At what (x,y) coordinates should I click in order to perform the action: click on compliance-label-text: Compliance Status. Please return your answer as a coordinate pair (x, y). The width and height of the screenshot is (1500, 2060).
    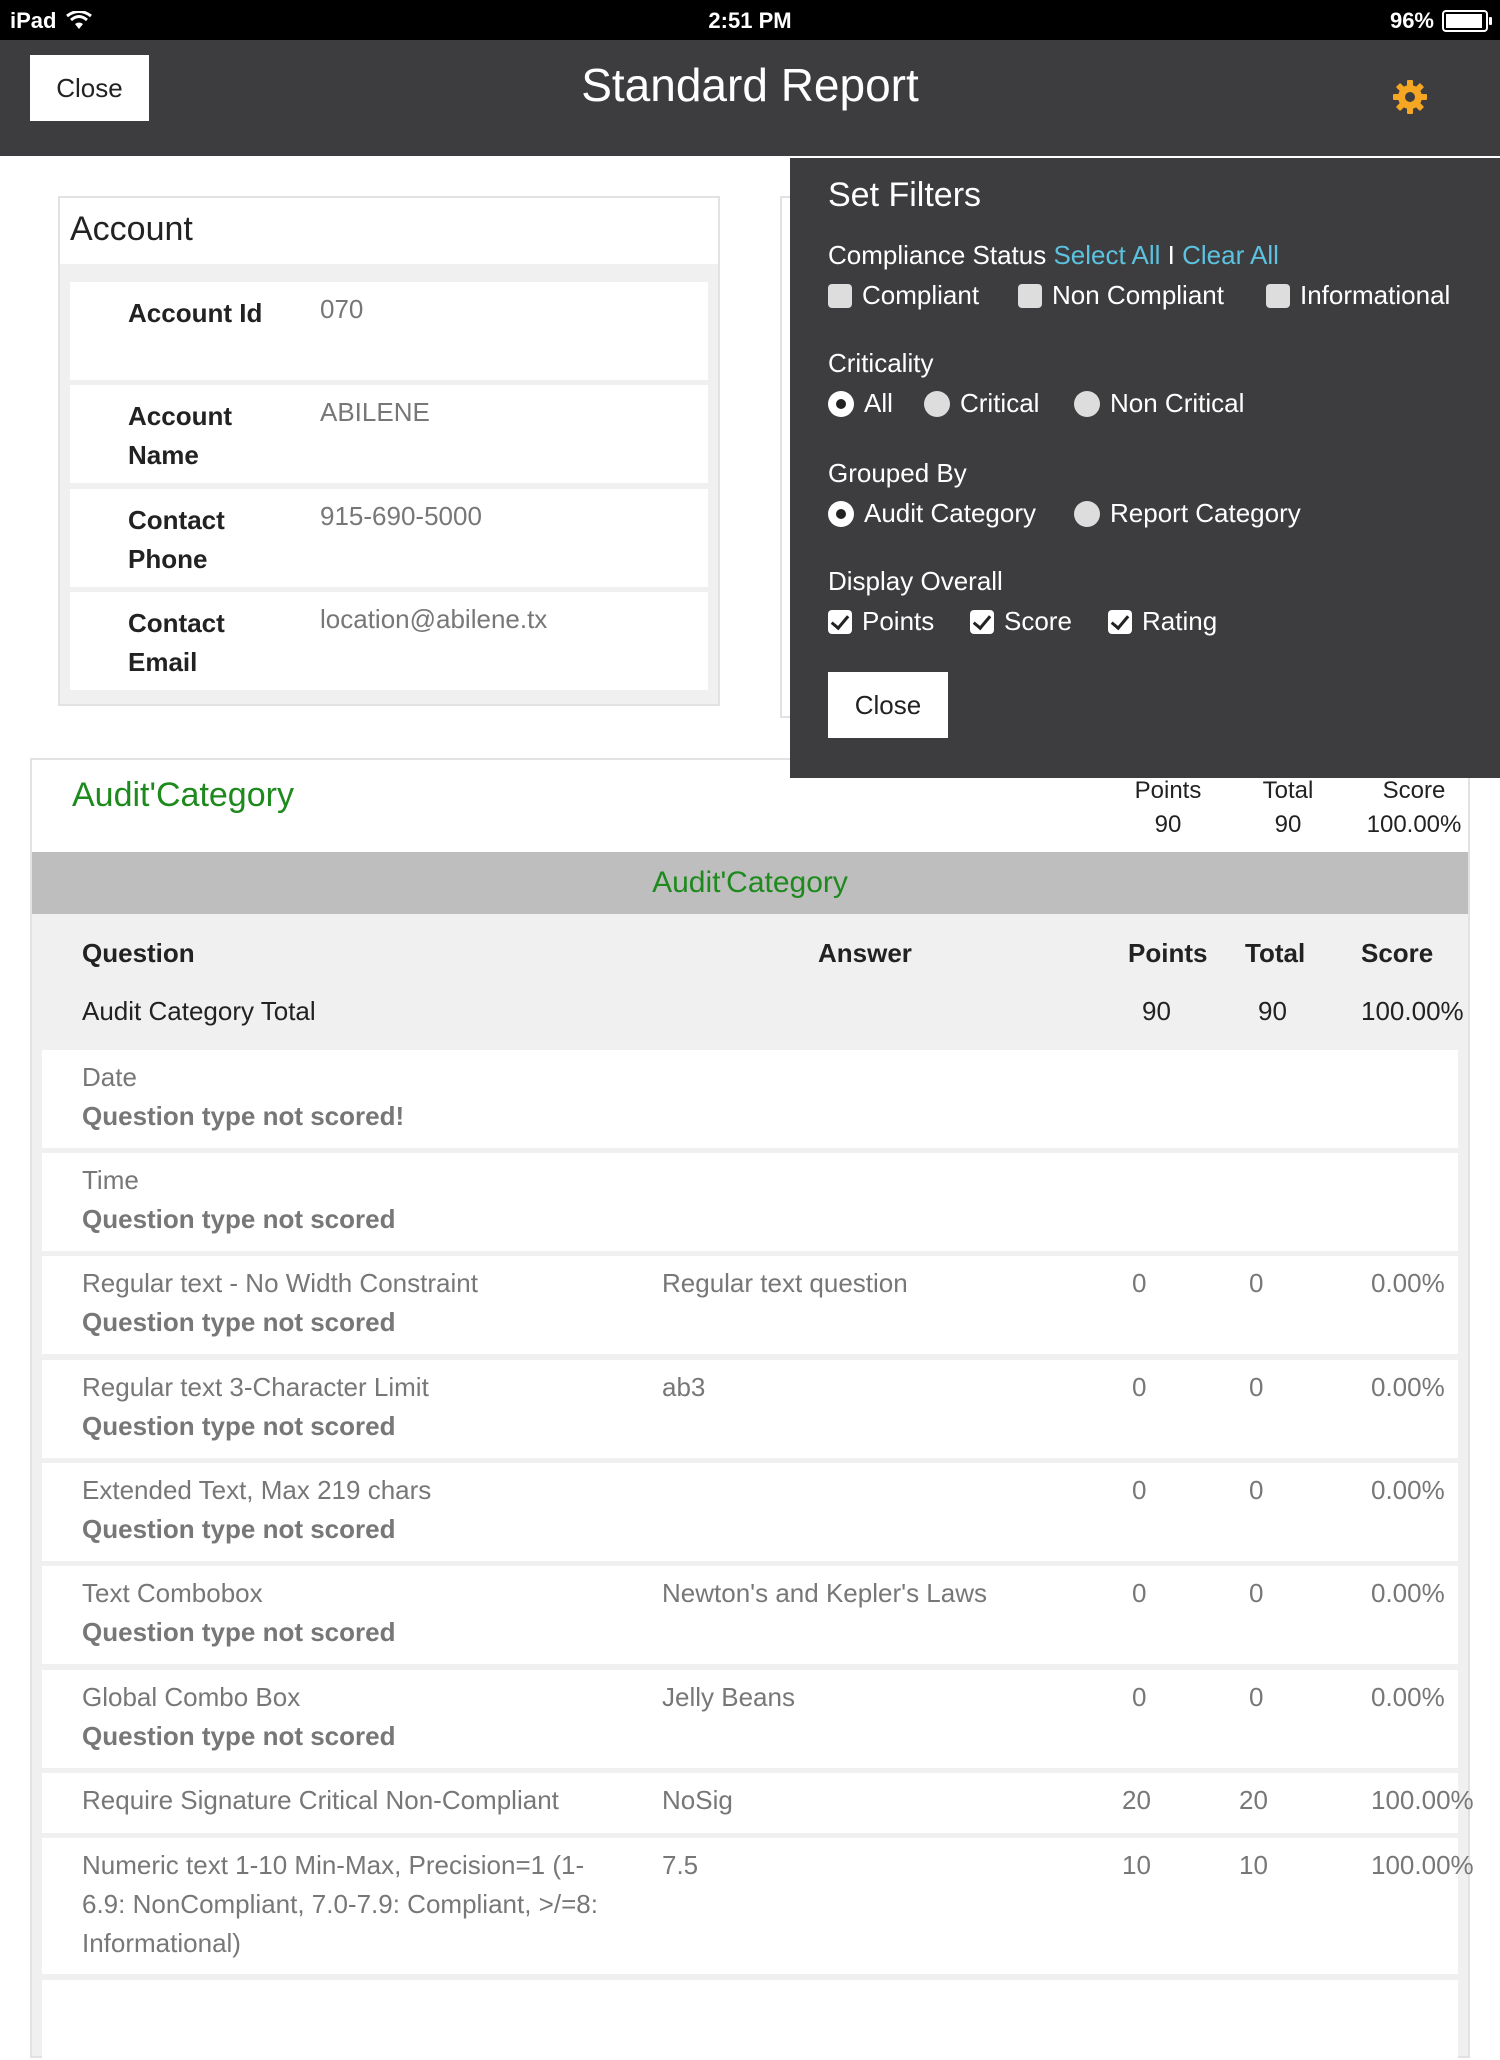
    Looking at the image, I should click on (937, 255).